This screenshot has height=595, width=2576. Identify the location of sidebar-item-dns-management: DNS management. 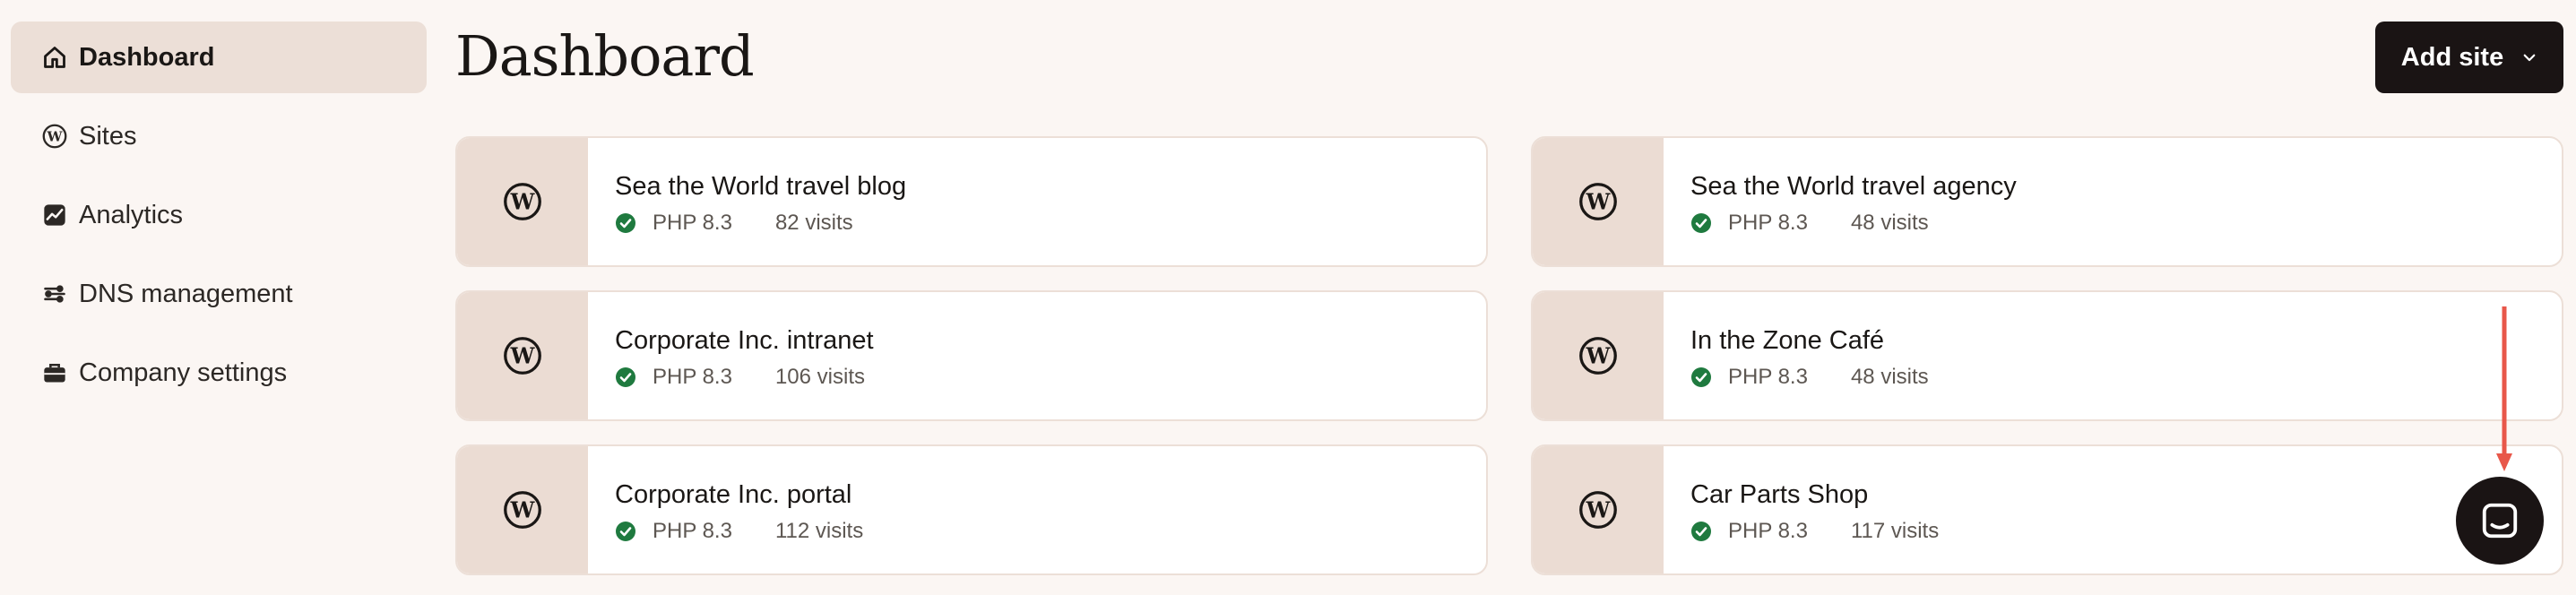
(219, 294).